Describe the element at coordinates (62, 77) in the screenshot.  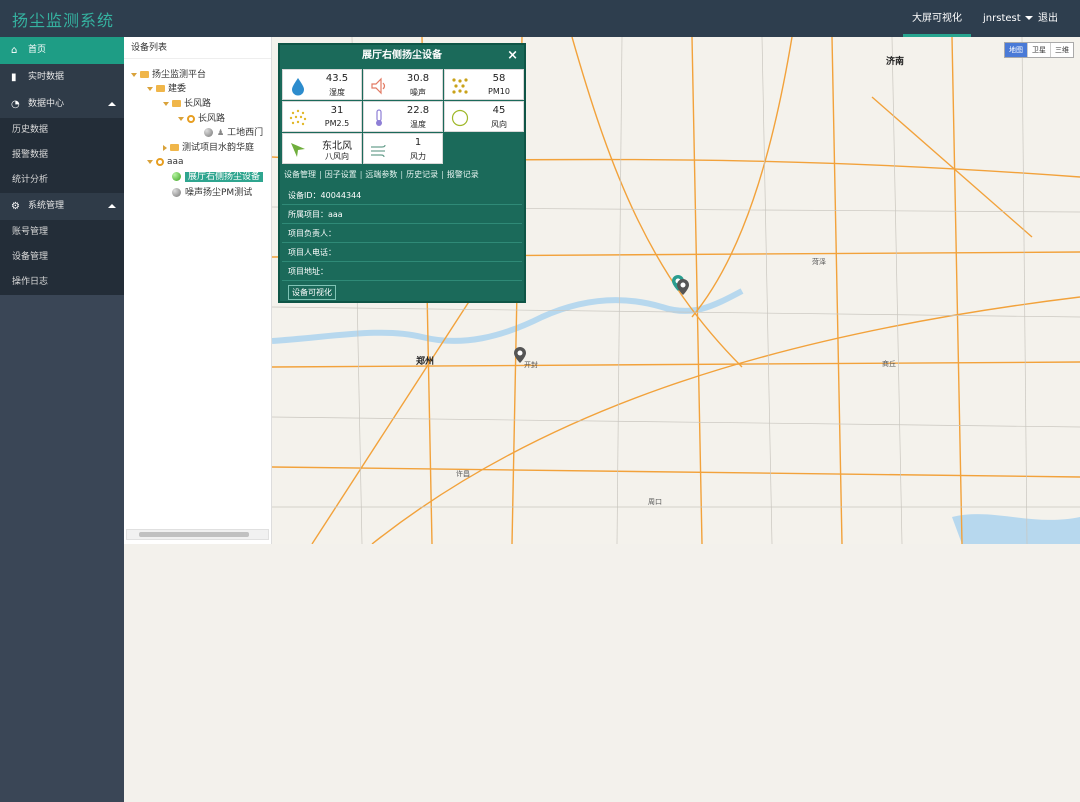
I see `sidebar-item-realtime: ▮ 实时数据` at that location.